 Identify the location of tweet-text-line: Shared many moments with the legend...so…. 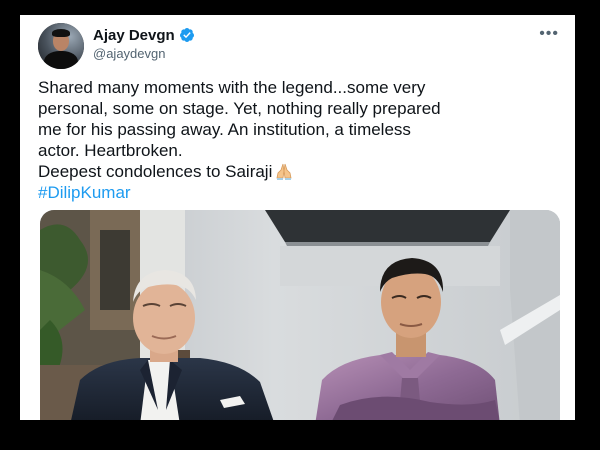
(232, 87).